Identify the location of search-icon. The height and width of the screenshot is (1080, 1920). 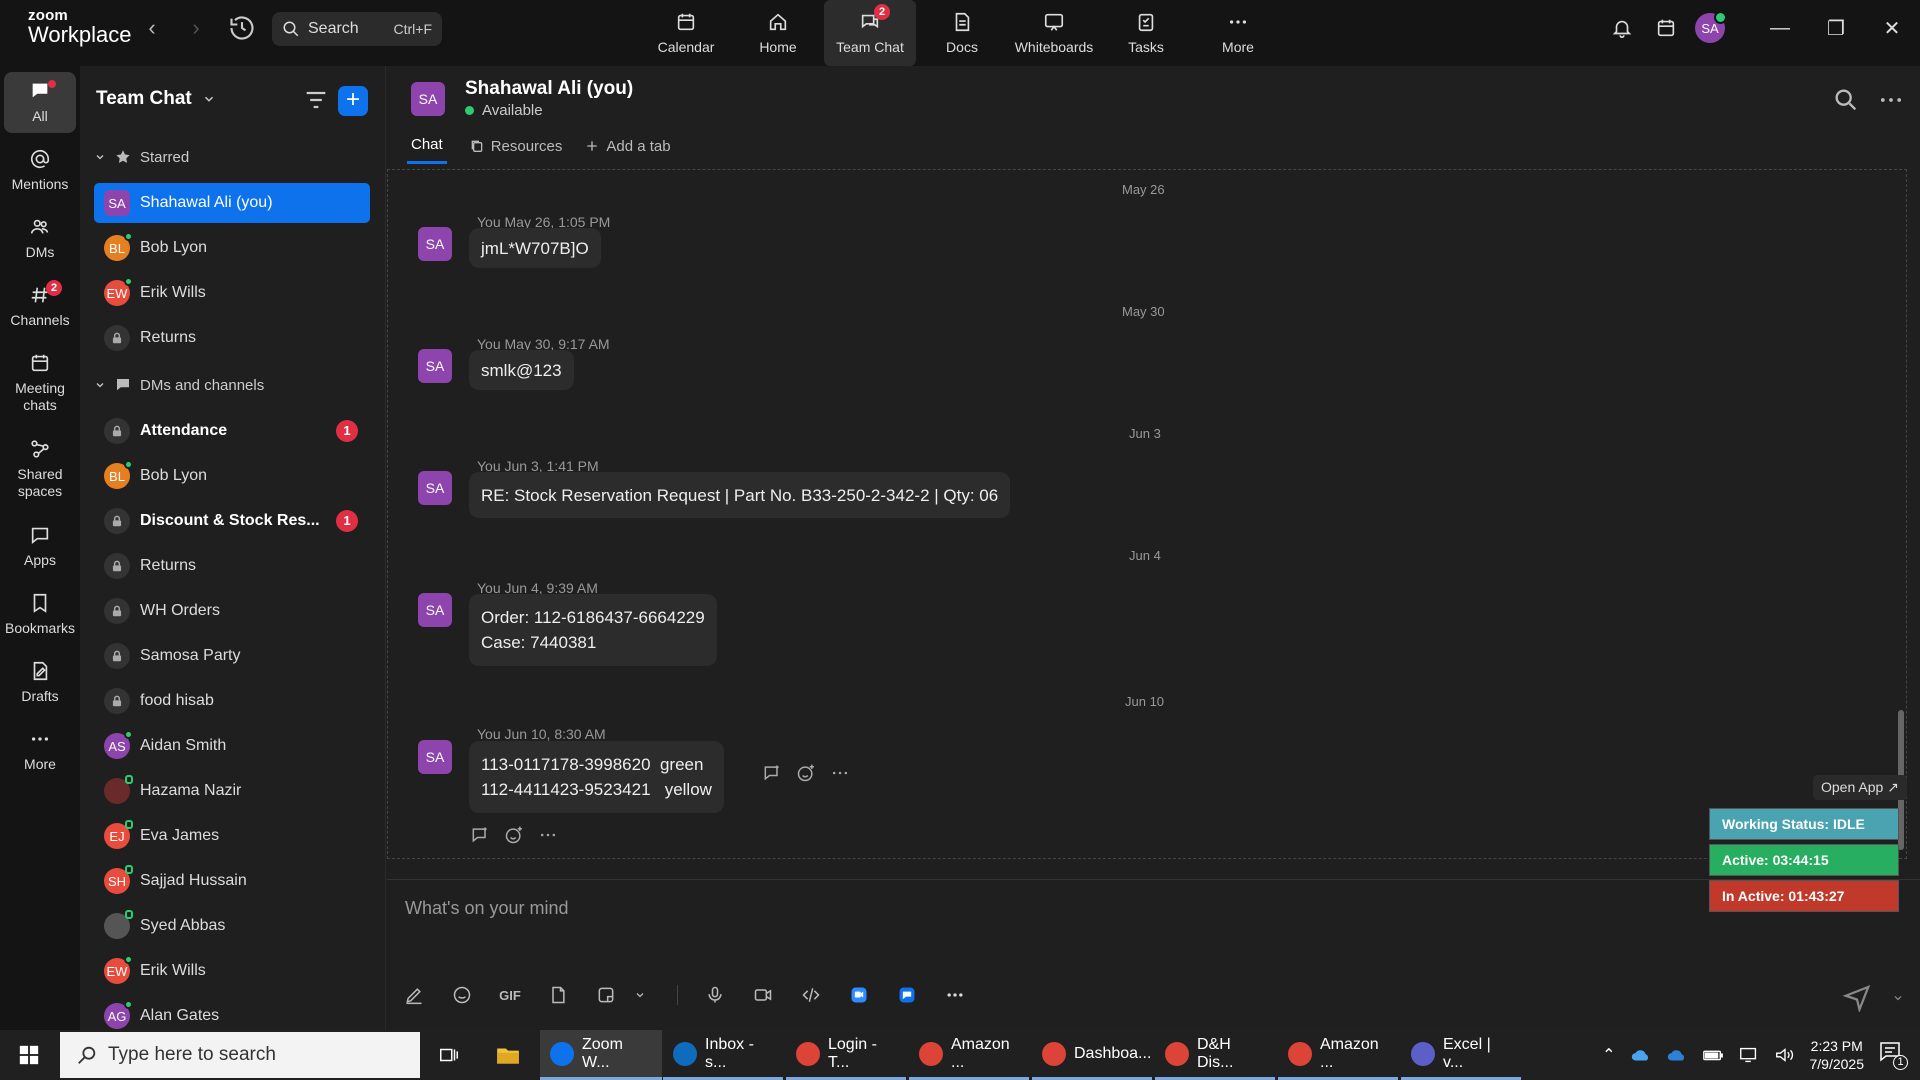
(1846, 100).